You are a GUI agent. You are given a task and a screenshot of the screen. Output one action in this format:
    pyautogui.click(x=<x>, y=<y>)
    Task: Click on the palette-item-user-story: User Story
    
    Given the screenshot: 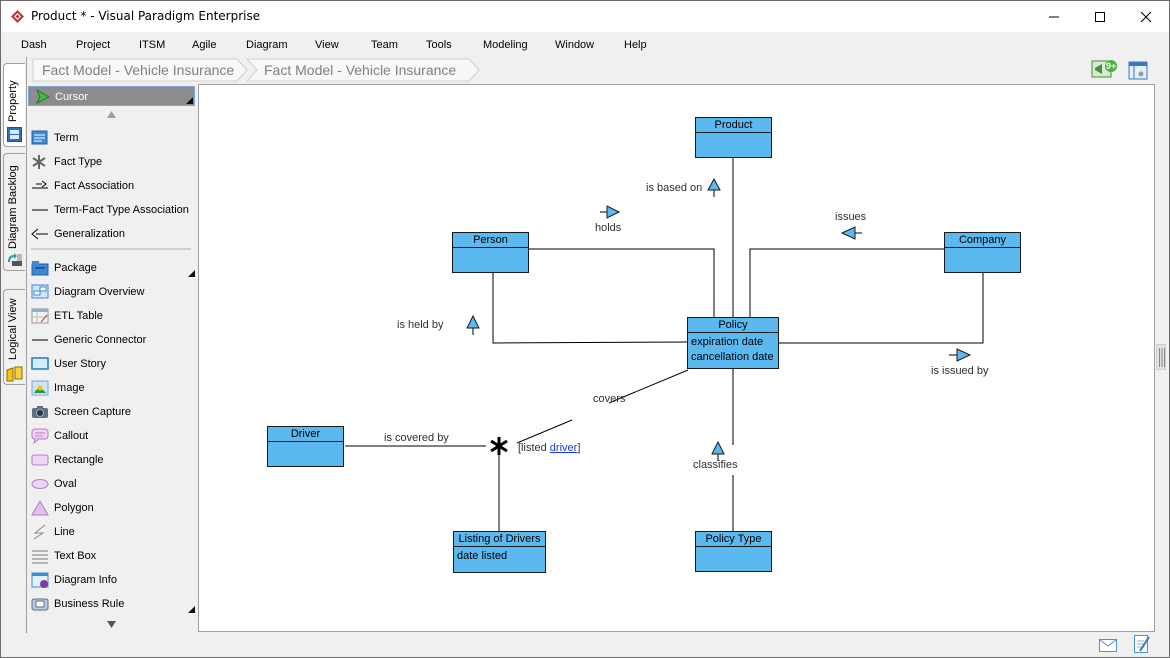 What is the action you would take?
    pyautogui.click(x=112, y=364)
    